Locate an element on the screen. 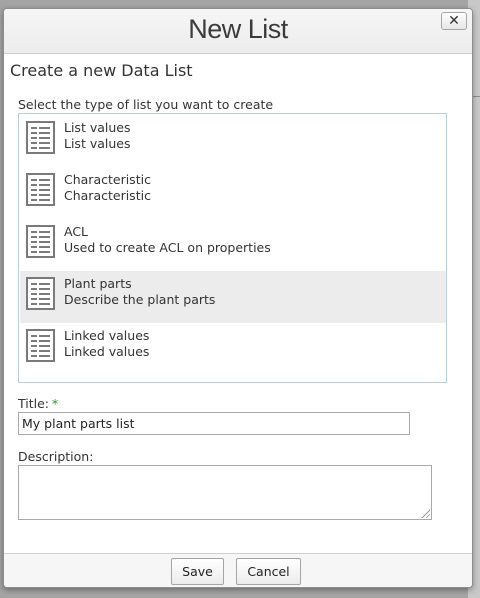 This screenshot has width=480, height=598. list-type-description: Describe the plant parts is located at coordinates (140, 299).